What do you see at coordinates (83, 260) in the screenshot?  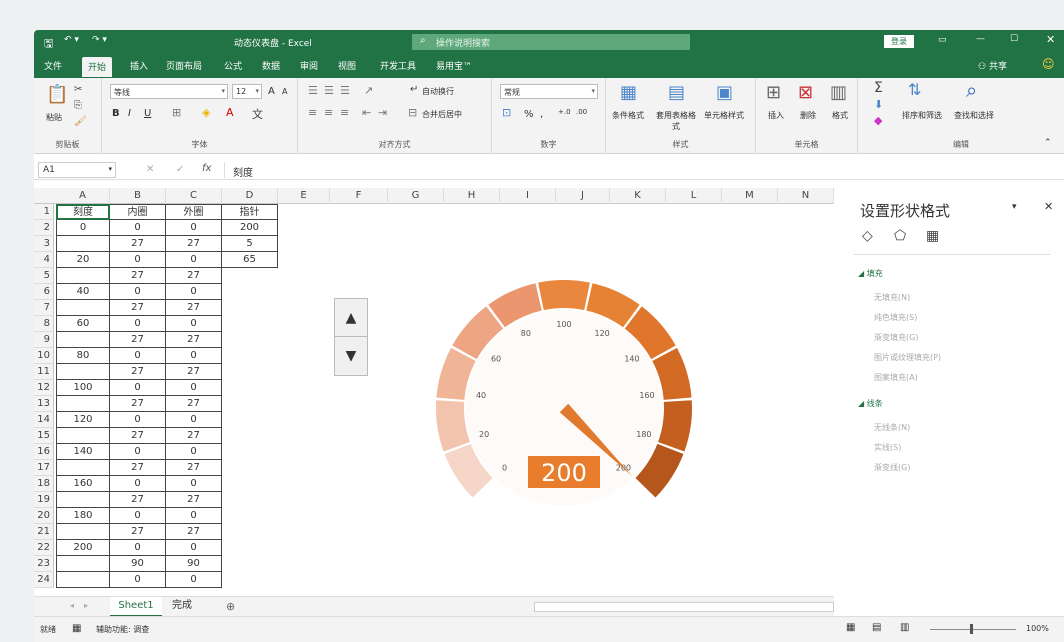 I see `cell-A4: 20` at bounding box center [83, 260].